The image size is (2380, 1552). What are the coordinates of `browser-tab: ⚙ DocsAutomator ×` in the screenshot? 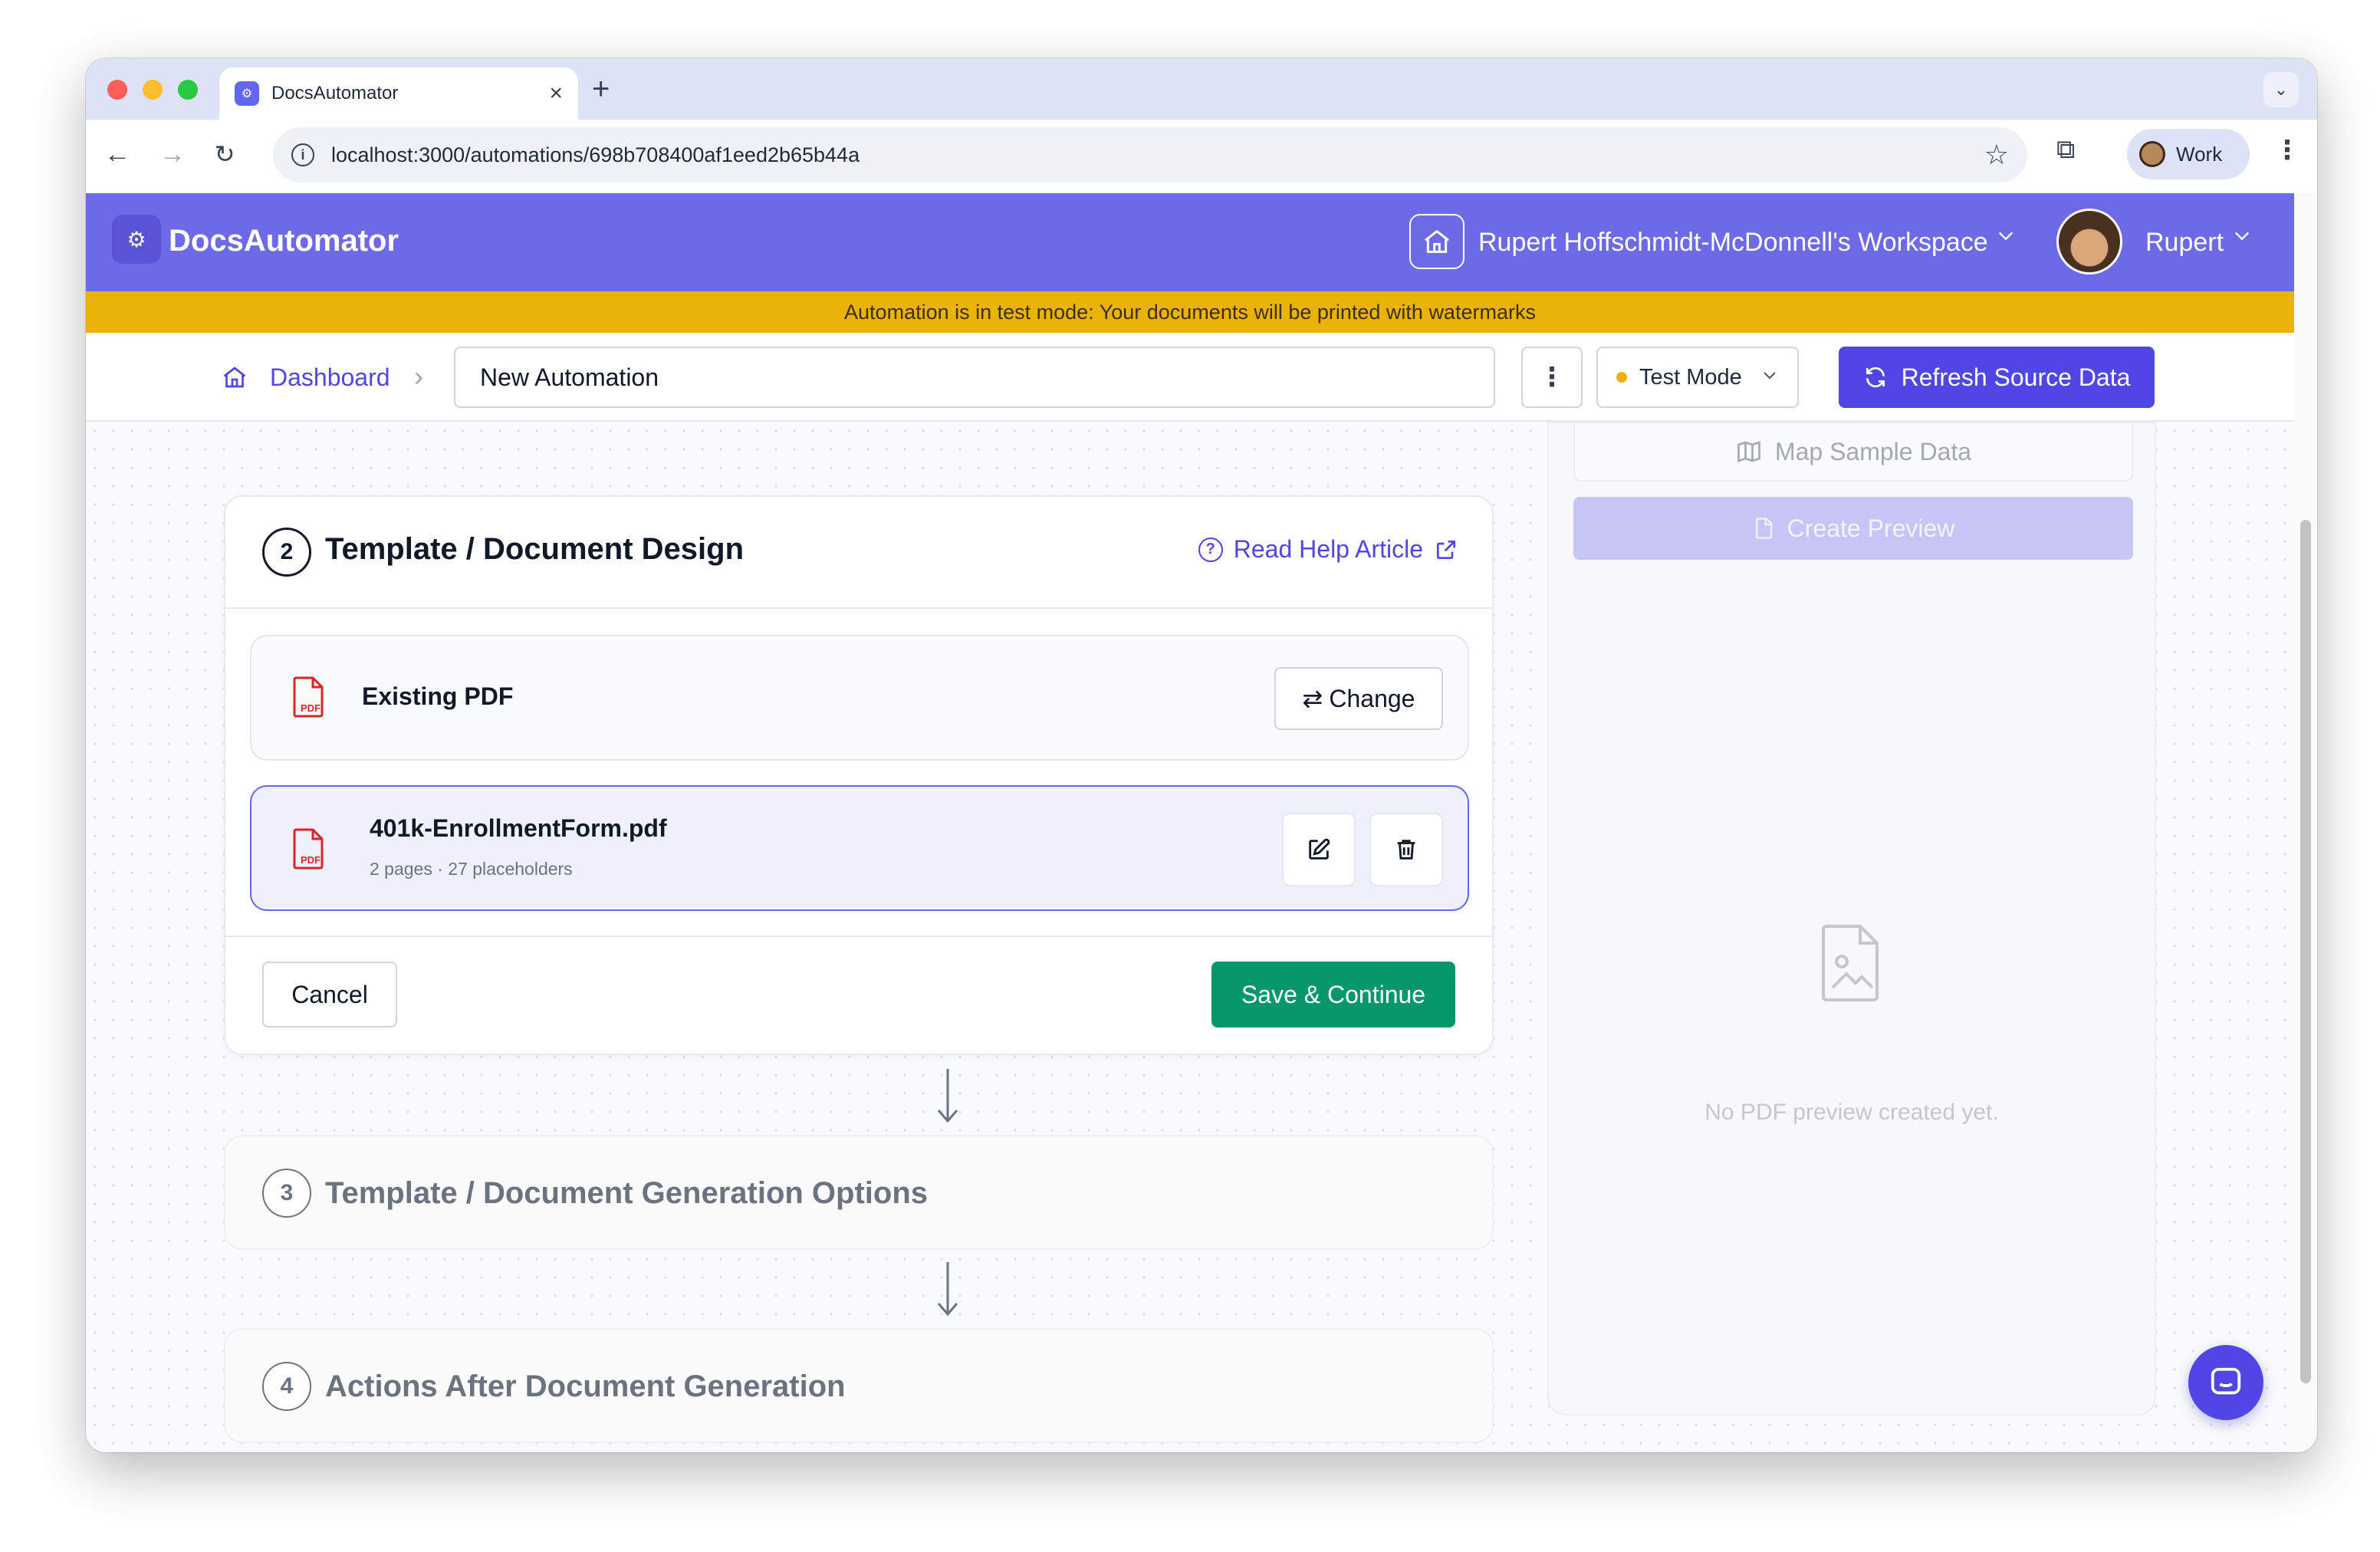 It's located at (398, 93).